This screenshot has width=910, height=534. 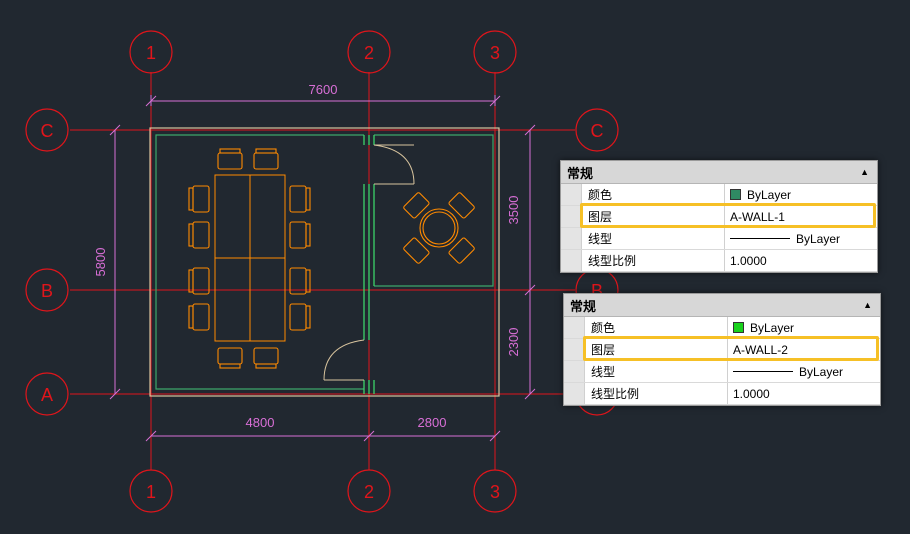 What do you see at coordinates (369, 492) in the screenshot?
I see `axis-label-2-bottom: 2` at bounding box center [369, 492].